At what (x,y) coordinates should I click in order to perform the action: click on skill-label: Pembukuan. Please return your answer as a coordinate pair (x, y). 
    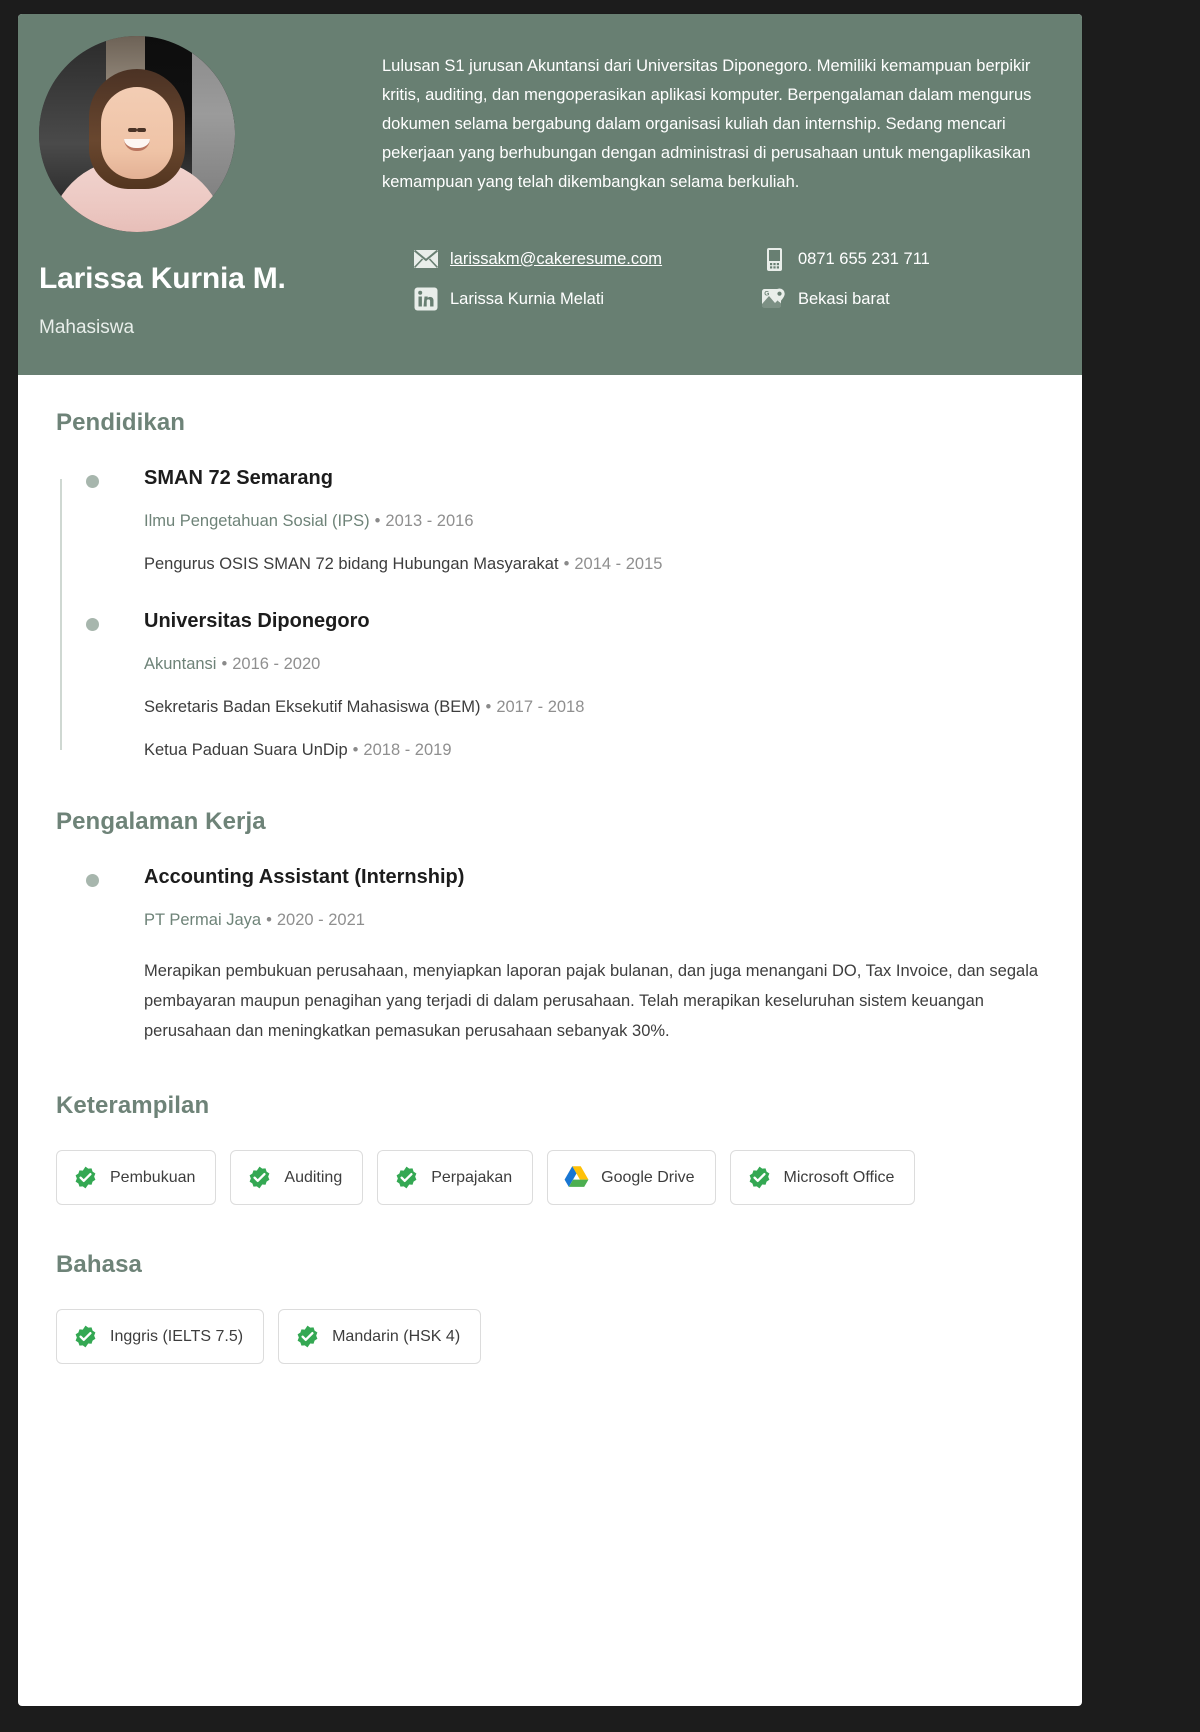
    Looking at the image, I should click on (153, 1177).